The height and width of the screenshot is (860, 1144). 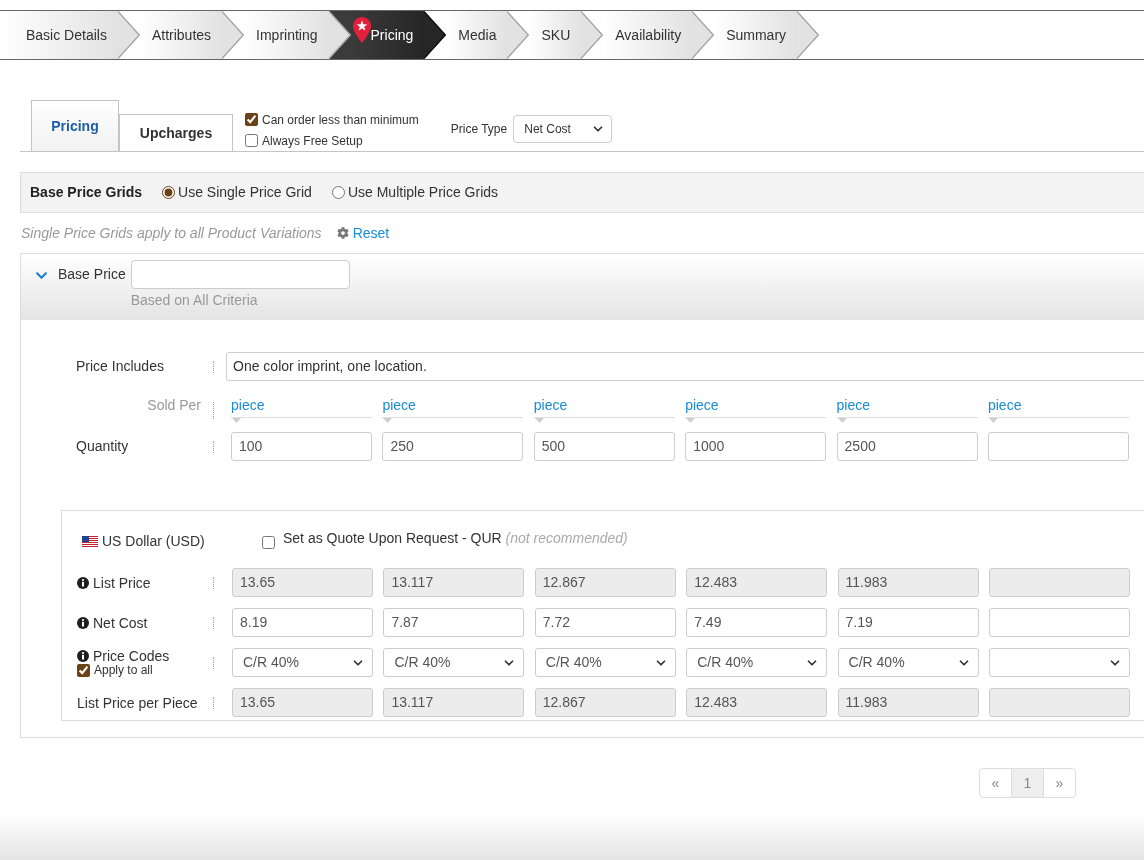 I want to click on row-label: List Price per Piece, so click(x=137, y=703).